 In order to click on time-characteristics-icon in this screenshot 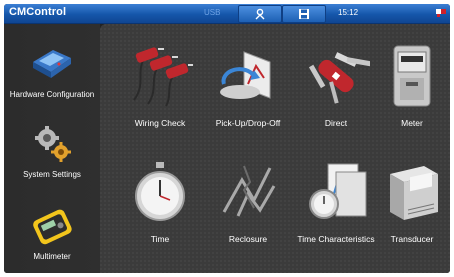, I will do `click(338, 191)`.